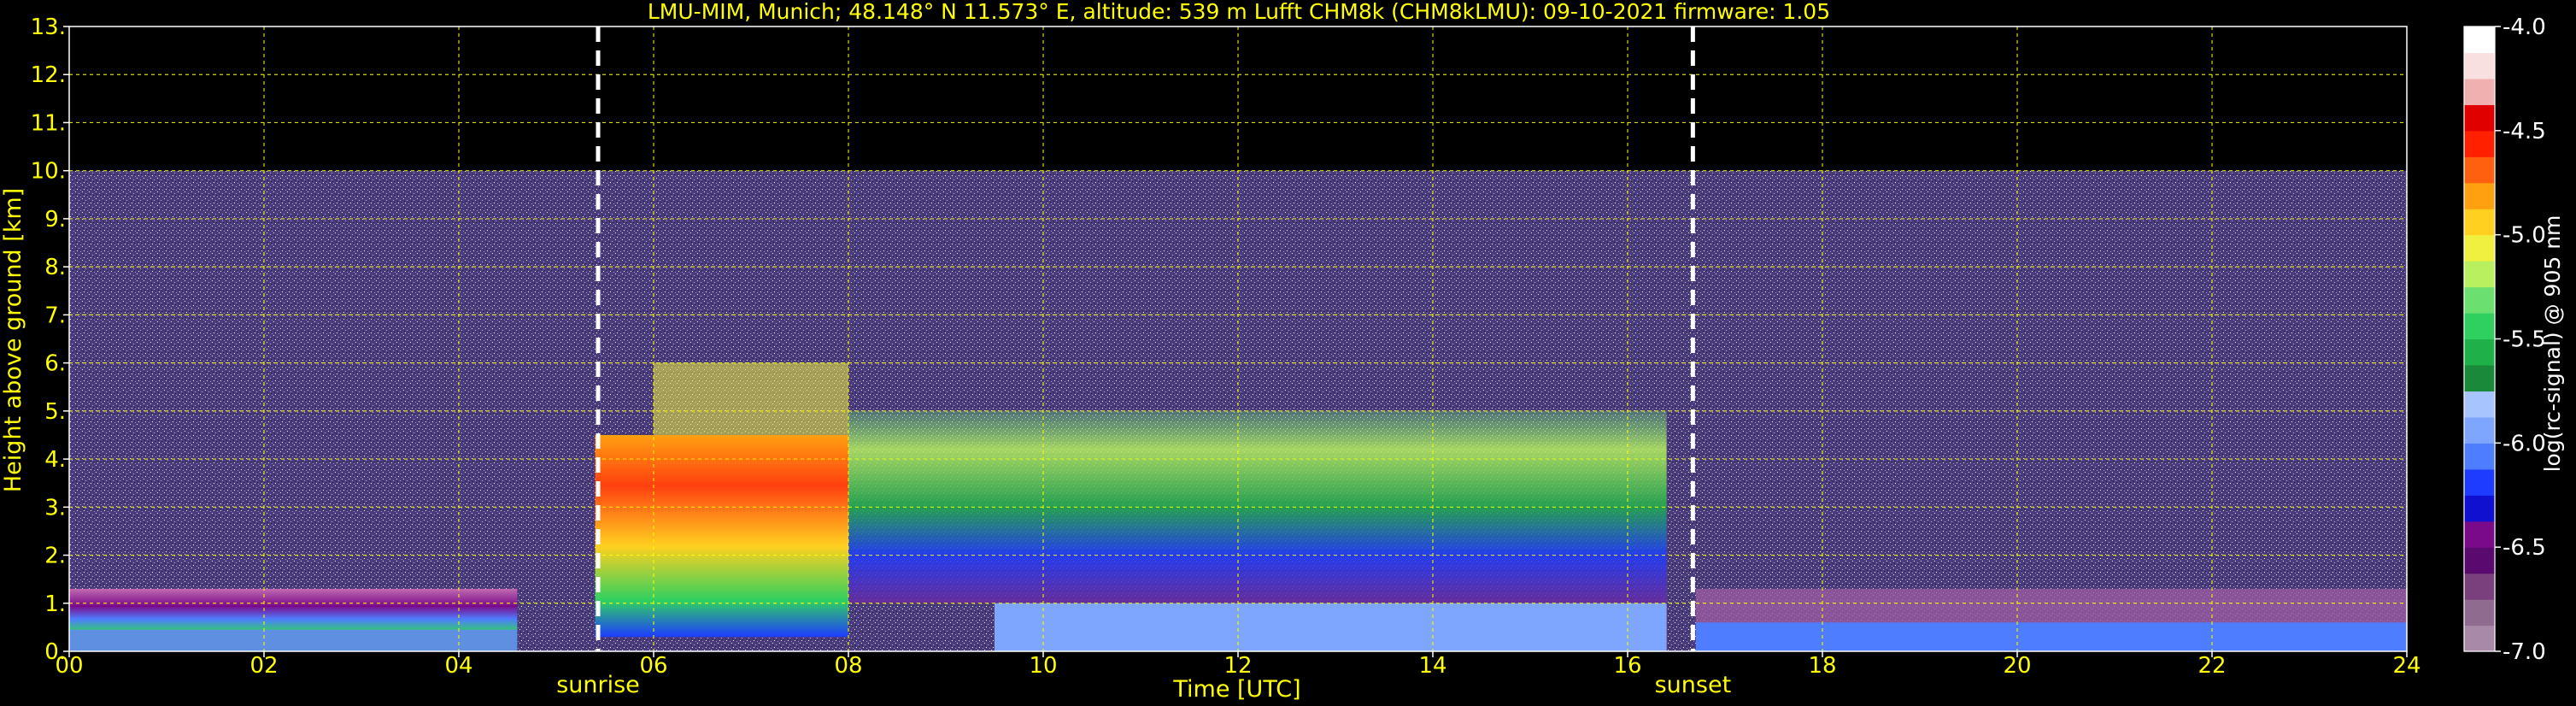 The image size is (2576, 706). What do you see at coordinates (2212, 666) in the screenshot?
I see `x-tick-label: 22` at bounding box center [2212, 666].